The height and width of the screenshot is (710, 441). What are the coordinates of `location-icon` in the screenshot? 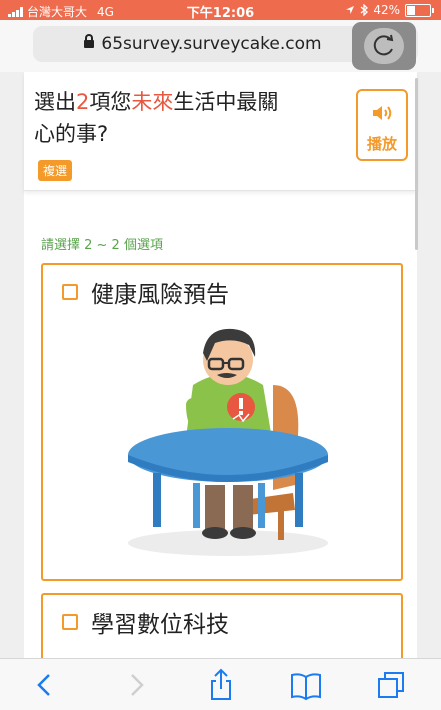 It's located at (350, 10).